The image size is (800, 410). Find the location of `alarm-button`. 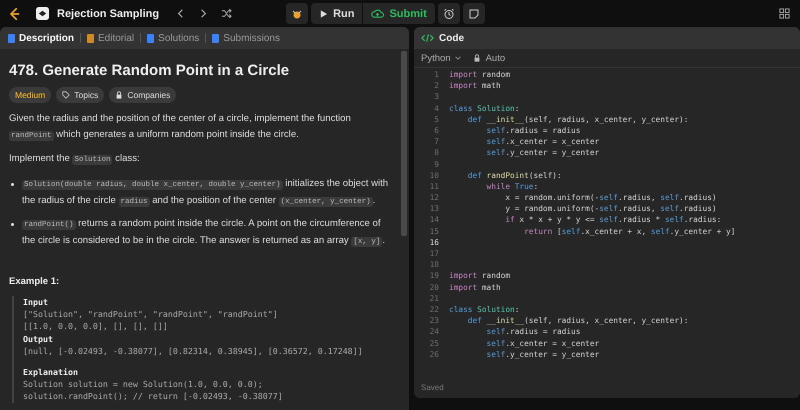

alarm-button is located at coordinates (449, 13).